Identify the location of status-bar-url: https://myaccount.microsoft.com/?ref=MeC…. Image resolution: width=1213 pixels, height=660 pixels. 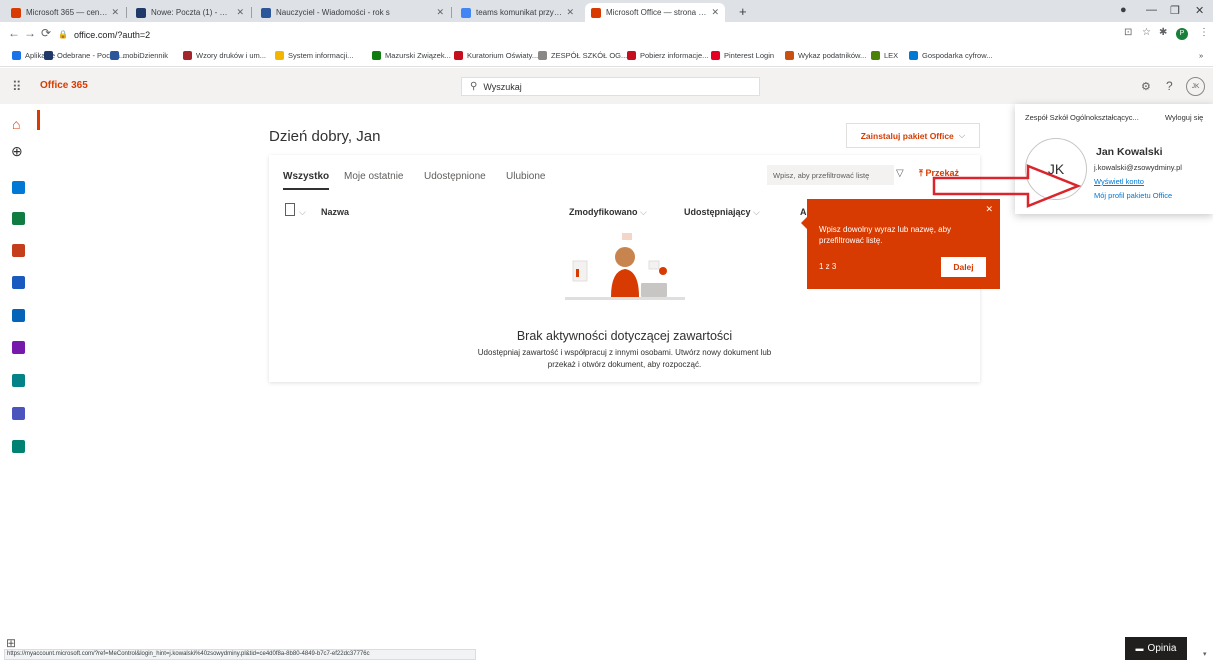
(240, 654).